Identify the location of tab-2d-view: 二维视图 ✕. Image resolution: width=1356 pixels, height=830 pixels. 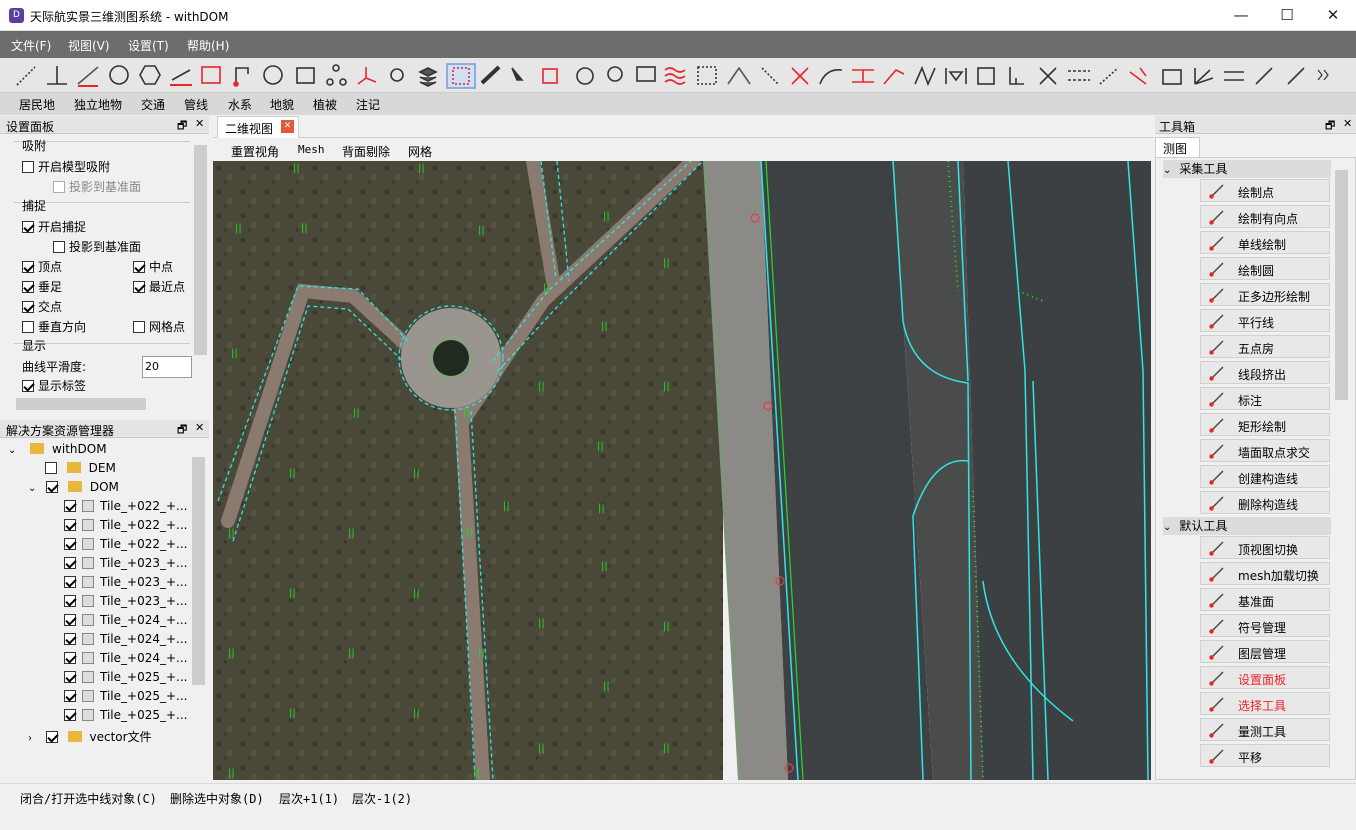
(258, 127).